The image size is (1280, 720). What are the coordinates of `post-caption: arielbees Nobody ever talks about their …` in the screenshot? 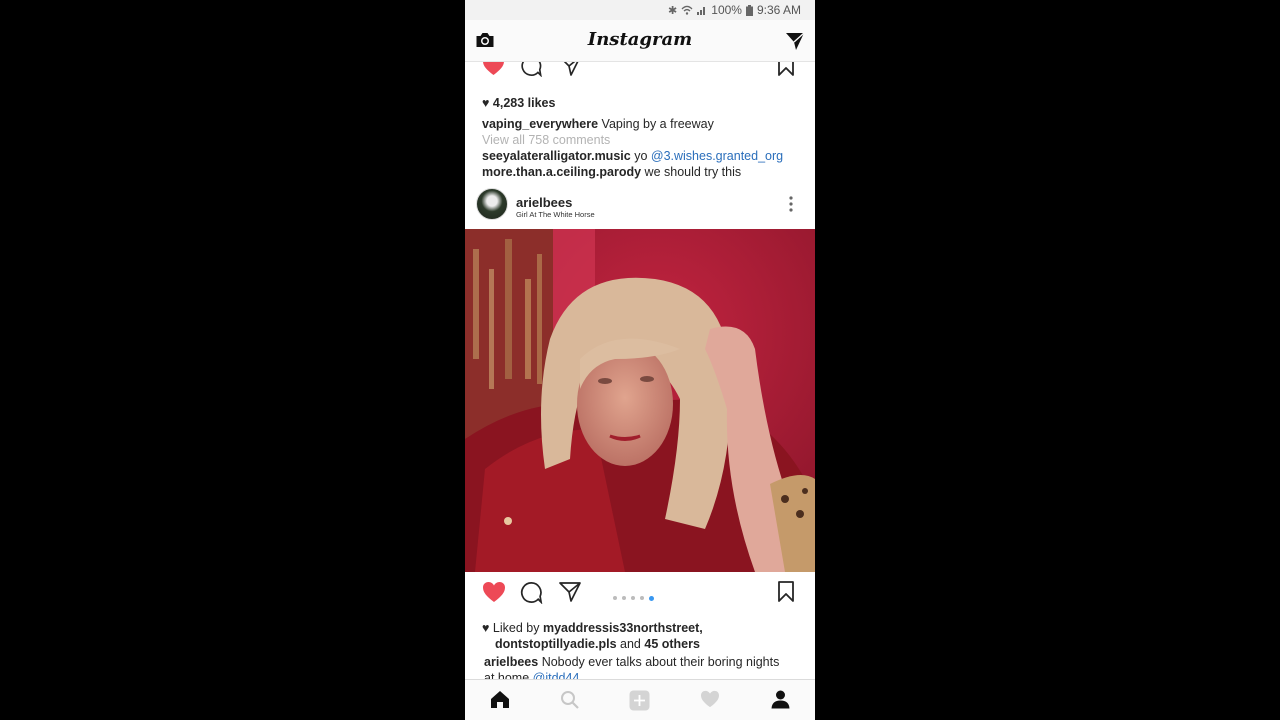 It's located at (631, 662).